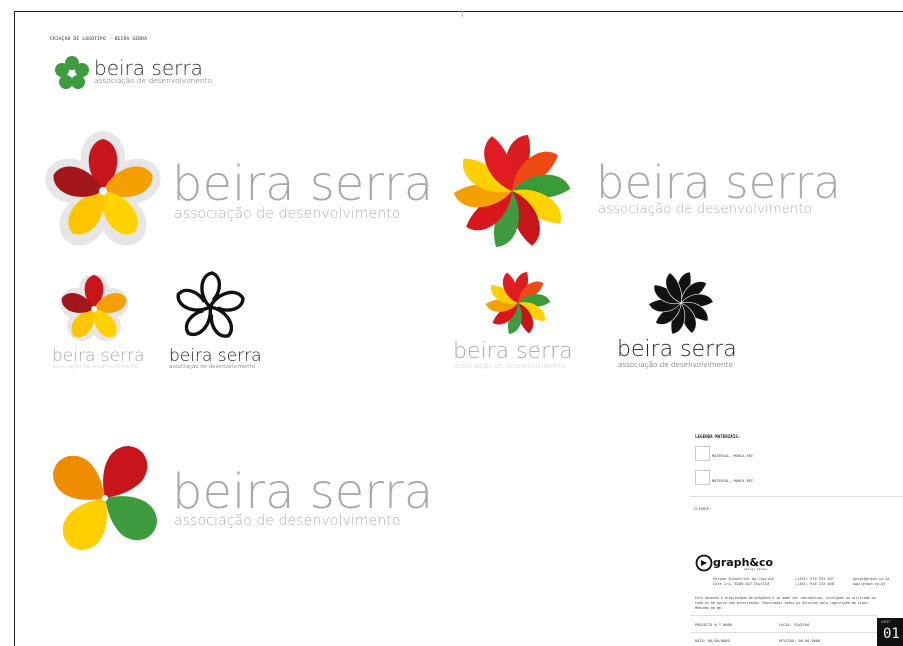  Describe the element at coordinates (734, 456) in the screenshot. I see `material-label-1: MATERIAL, MARCA REF.` at that location.